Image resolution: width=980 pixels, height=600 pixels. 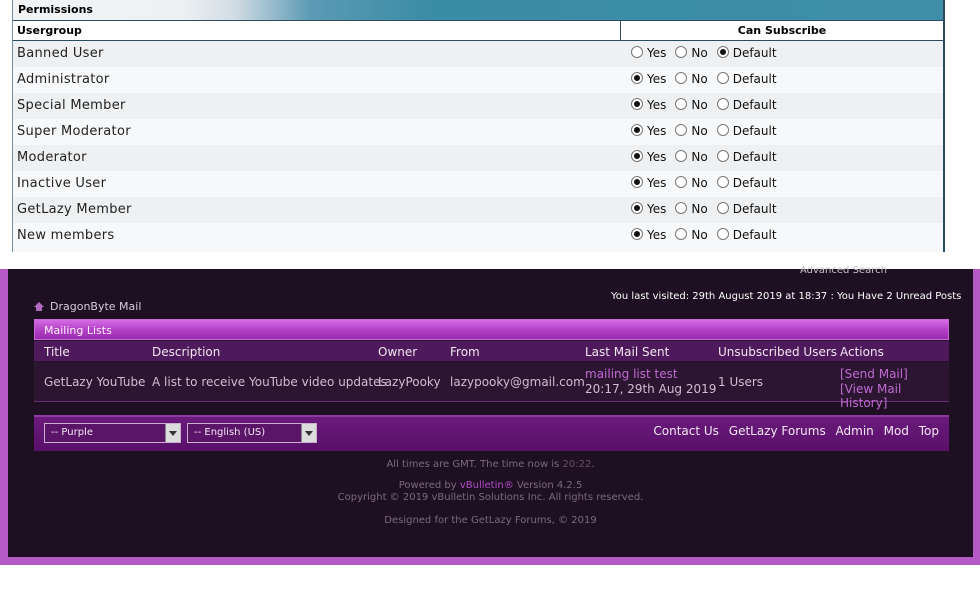 What do you see at coordinates (39, 306) in the screenshot?
I see `home-icon` at bounding box center [39, 306].